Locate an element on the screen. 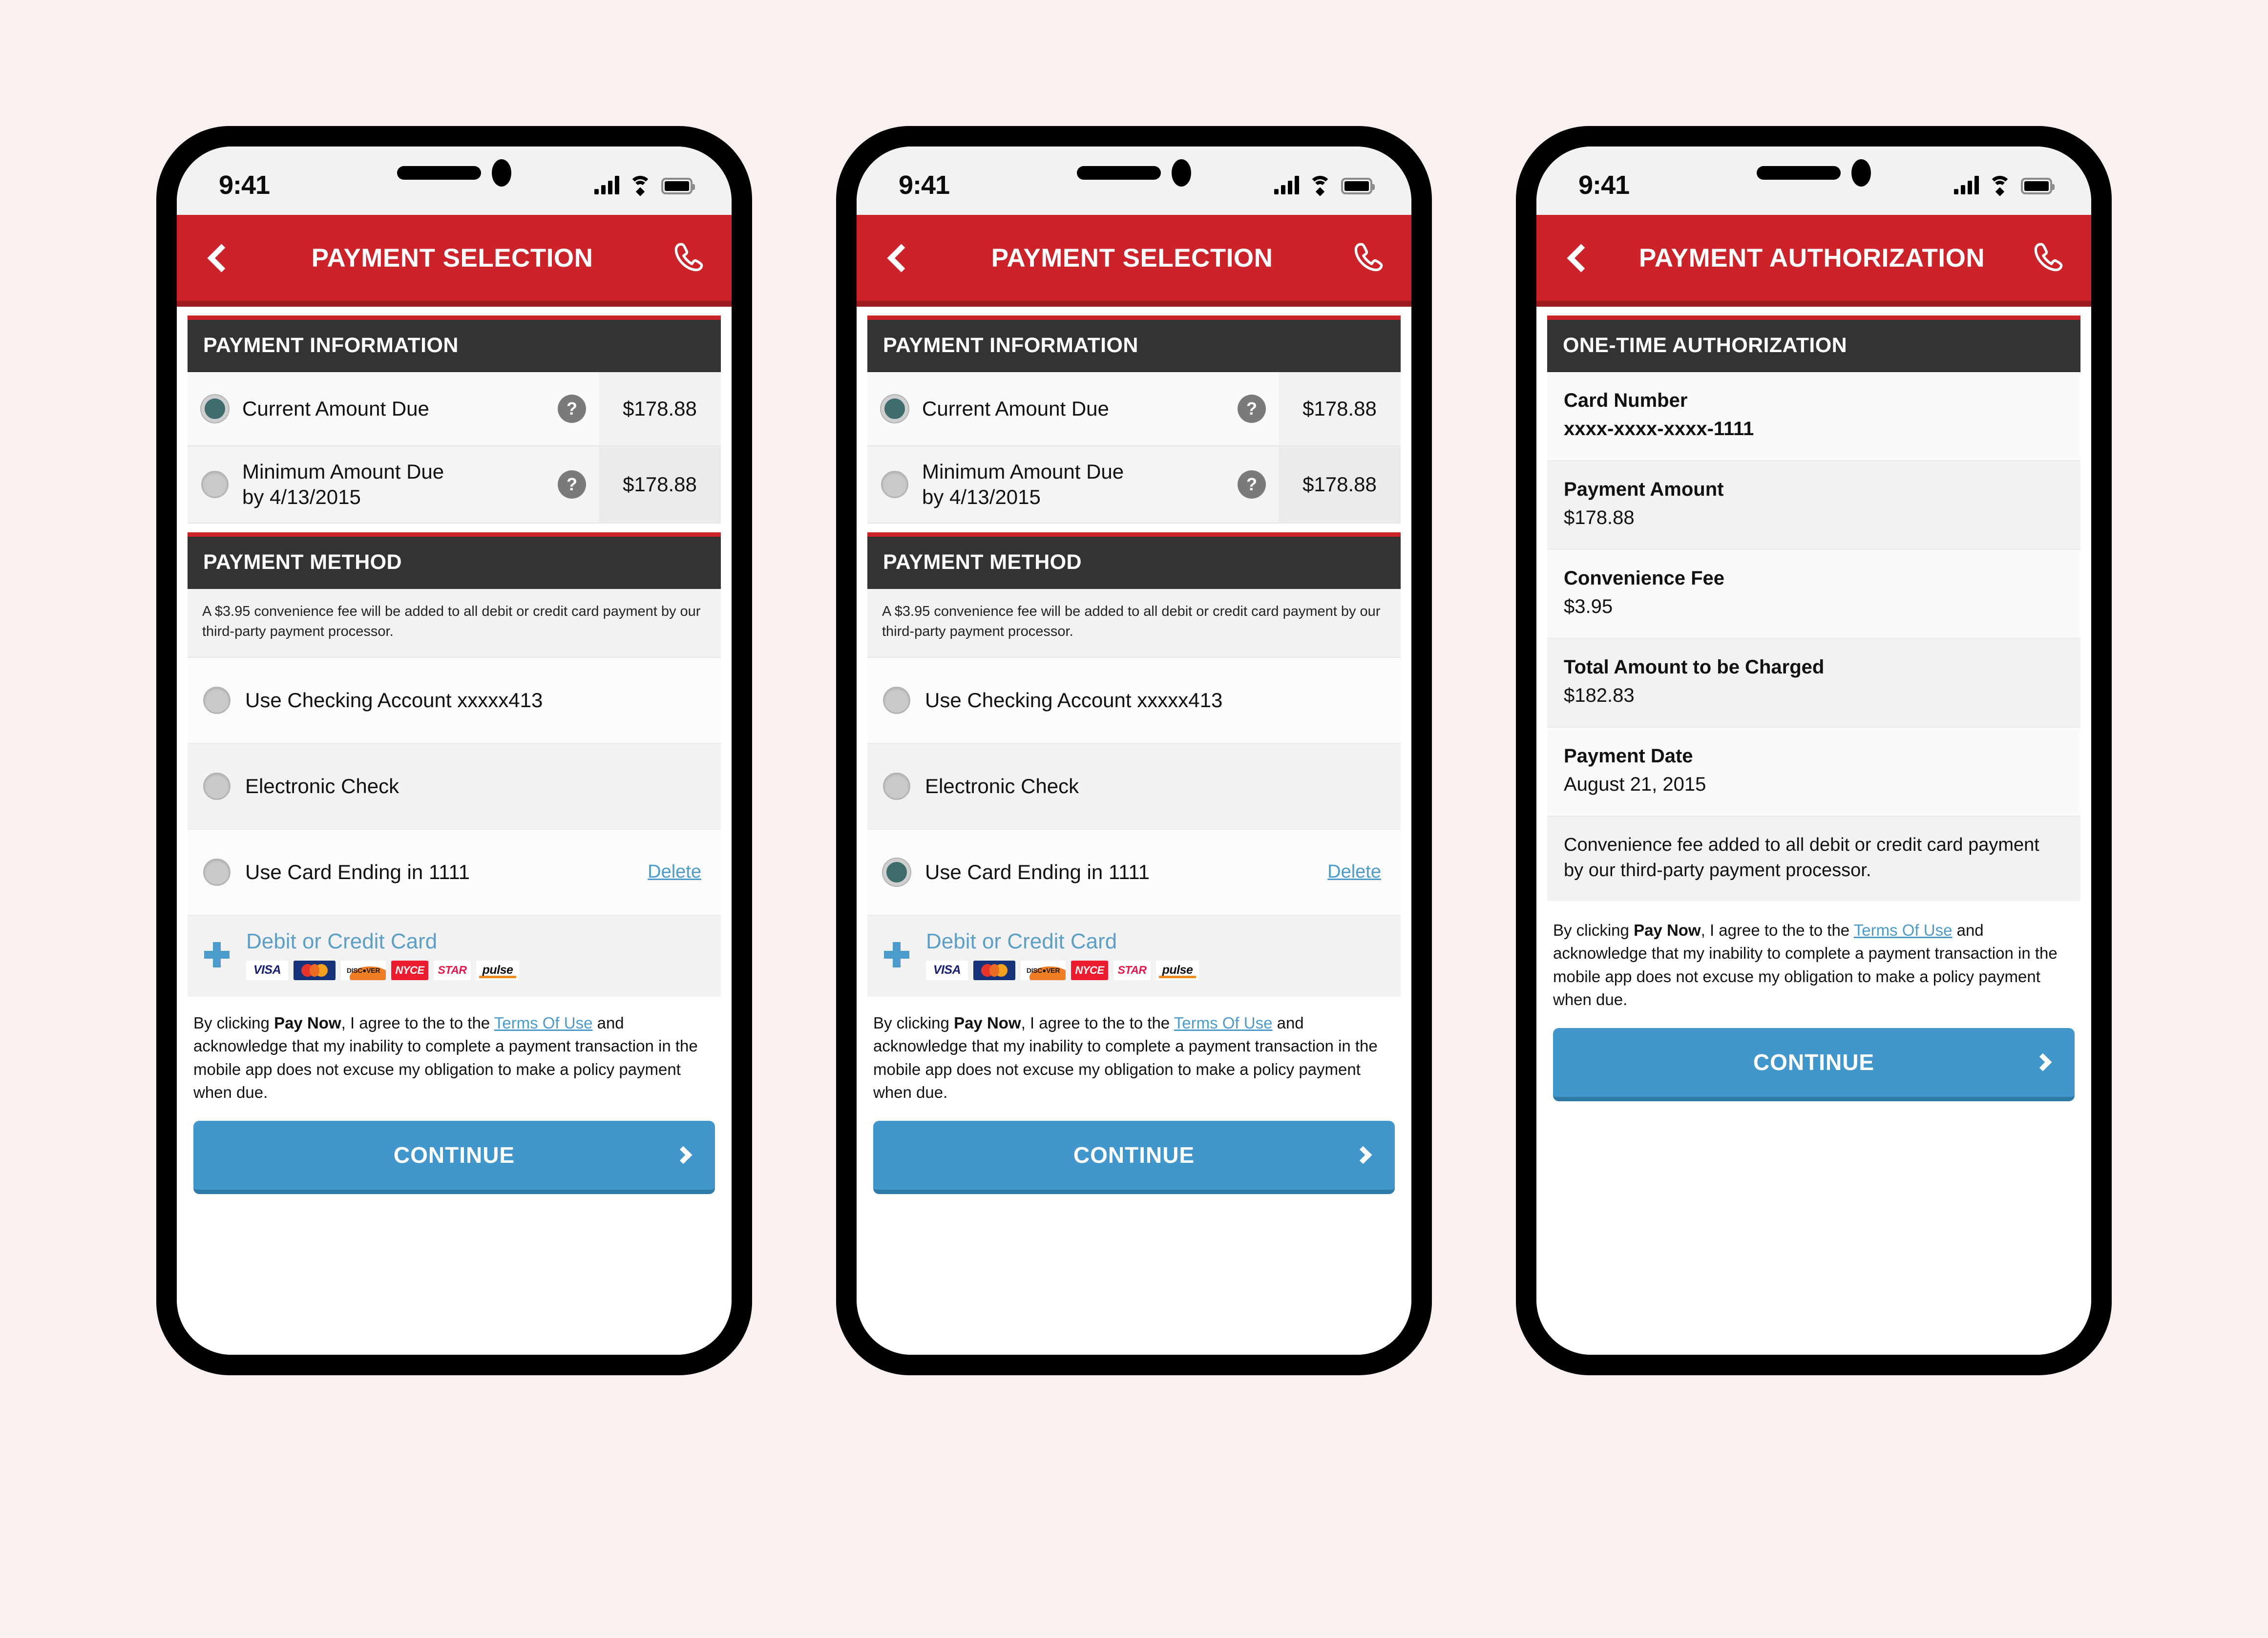 The image size is (2268, 1638). battery-full-icon is located at coordinates (2038, 186).